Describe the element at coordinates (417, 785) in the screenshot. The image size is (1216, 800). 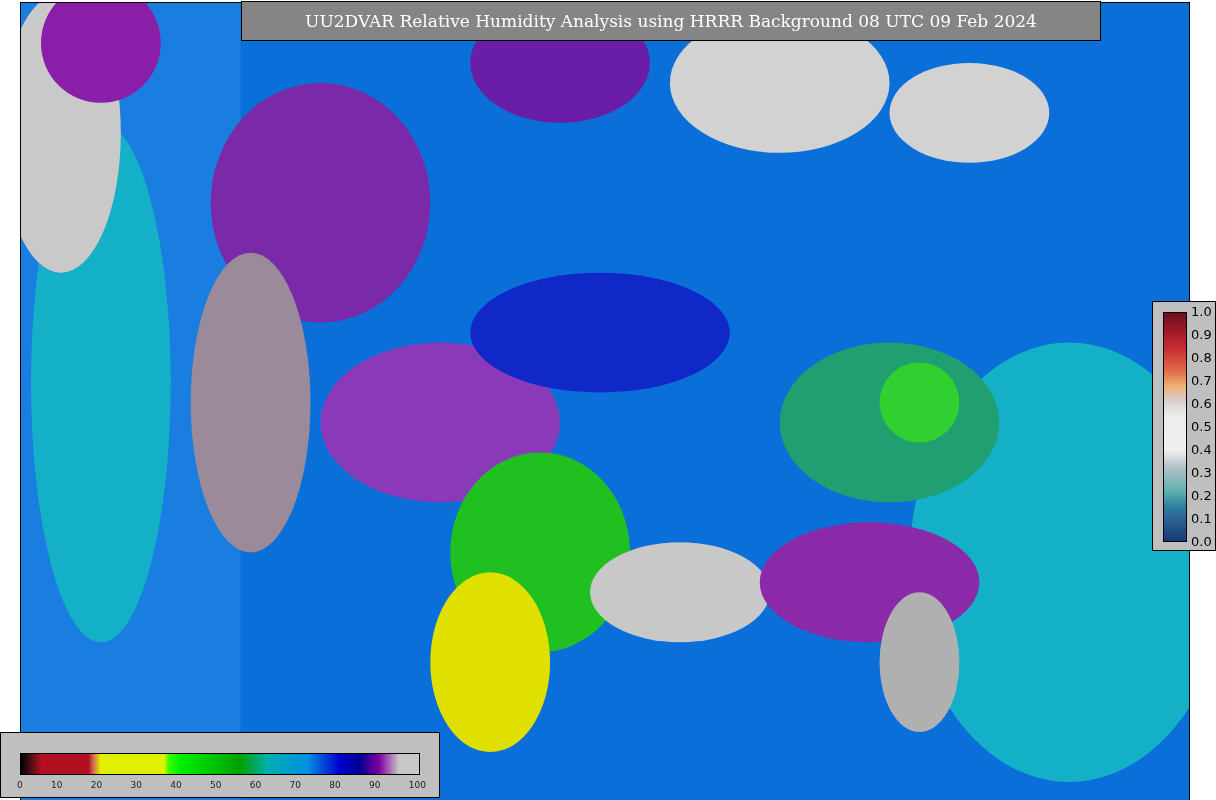
I see `tick-label: 100` at that location.